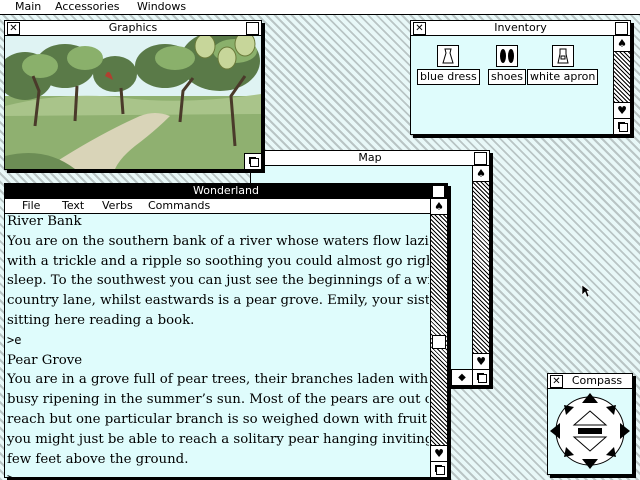 The image size is (640, 480). What do you see at coordinates (439, 342) in the screenshot?
I see `wonderland-scroll-thumb` at bounding box center [439, 342].